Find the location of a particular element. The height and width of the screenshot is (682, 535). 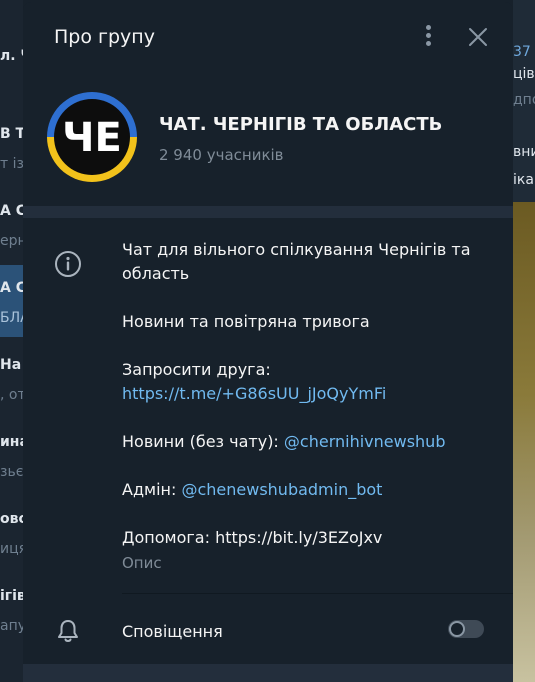

notifications-label: Сповіщення is located at coordinates (172, 631).